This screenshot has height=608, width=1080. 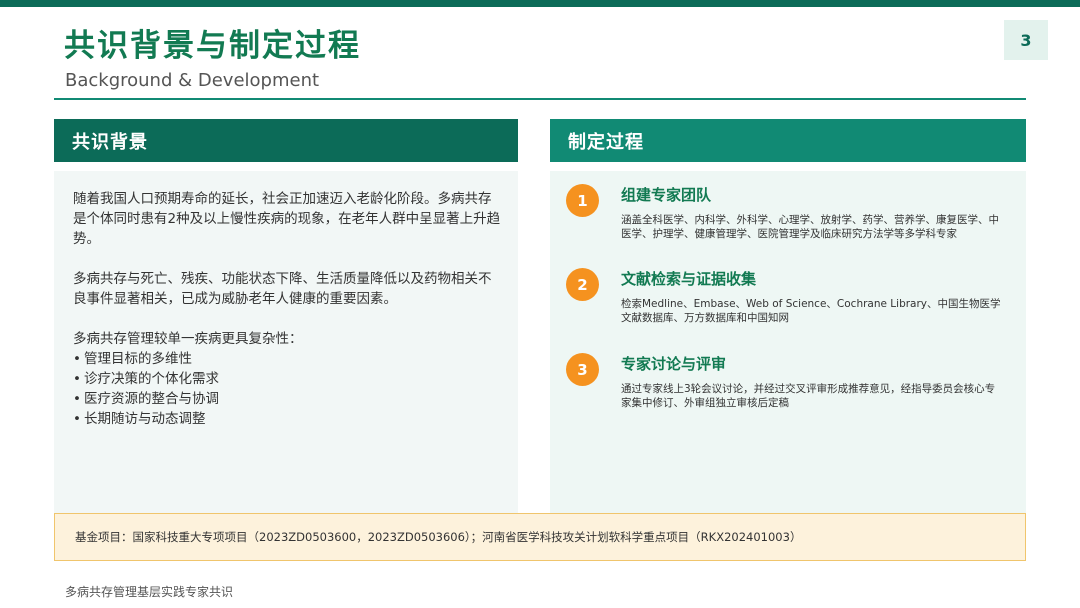 I want to click on page-title: 共识背景与制定过程, so click(x=212, y=46).